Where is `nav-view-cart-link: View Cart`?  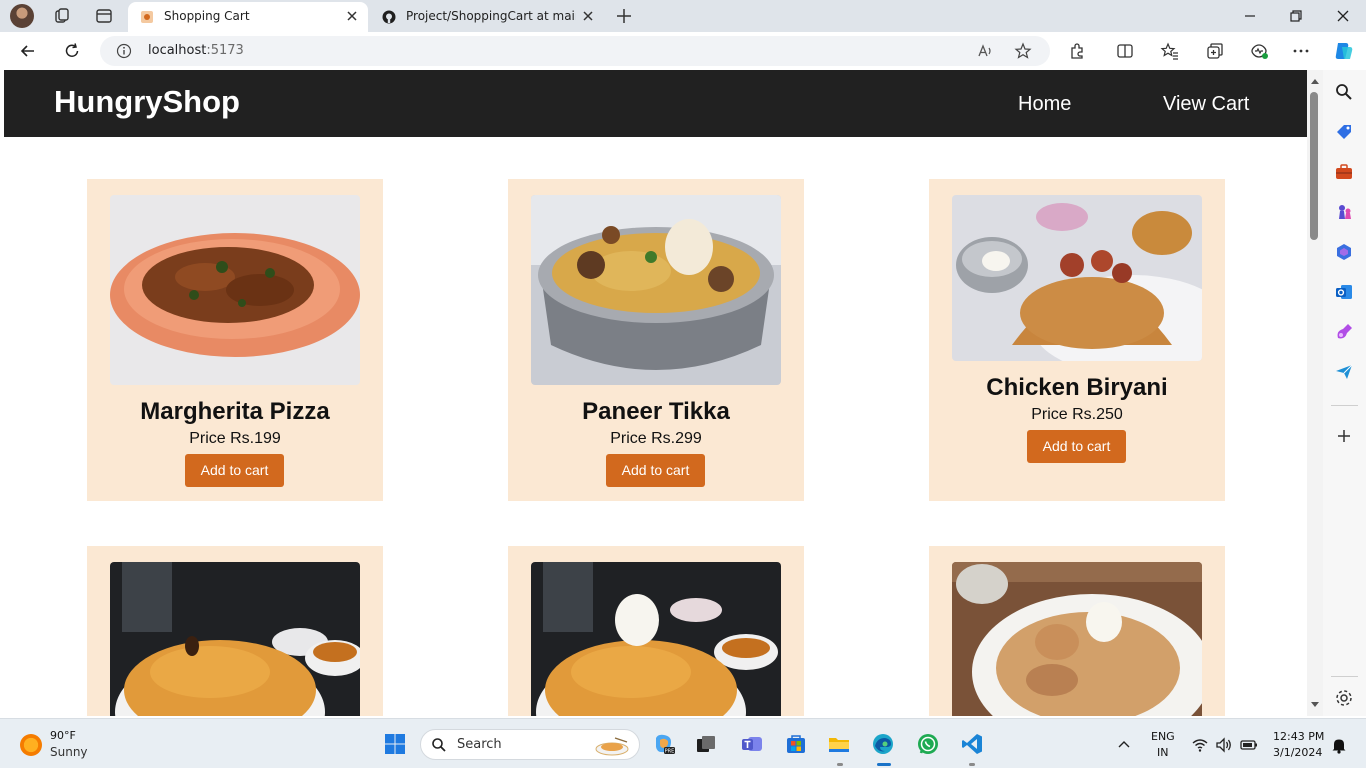 nav-view-cart-link: View Cart is located at coordinates (1206, 104).